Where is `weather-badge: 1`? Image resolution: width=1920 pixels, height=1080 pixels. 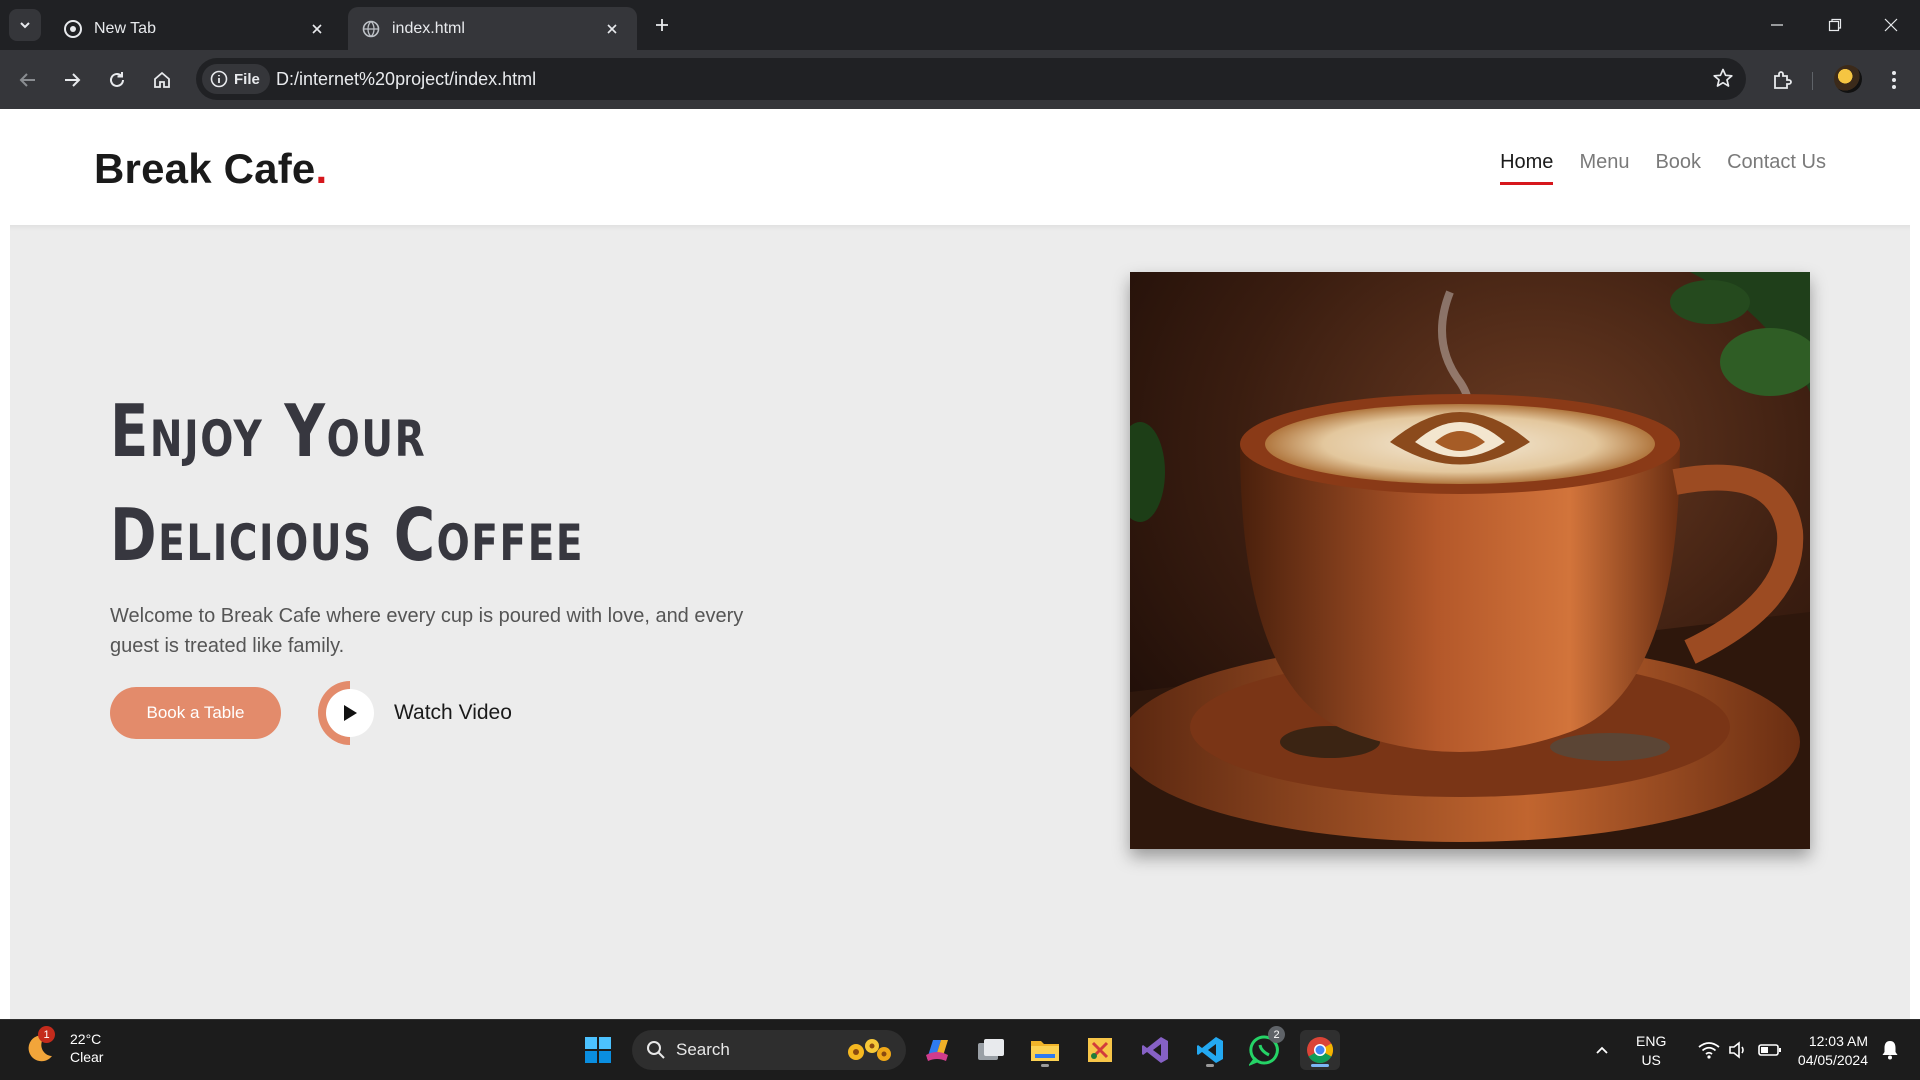 weather-badge: 1 is located at coordinates (46, 1034).